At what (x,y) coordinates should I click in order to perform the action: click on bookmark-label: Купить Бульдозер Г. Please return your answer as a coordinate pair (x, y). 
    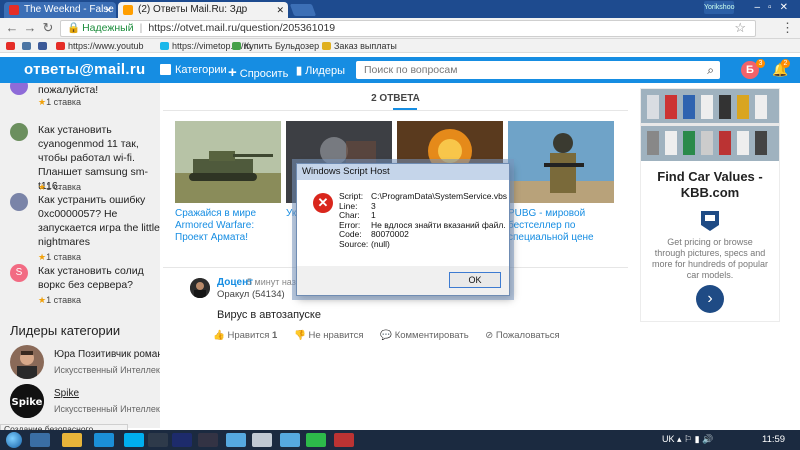
    Looking at the image, I should click on (285, 46).